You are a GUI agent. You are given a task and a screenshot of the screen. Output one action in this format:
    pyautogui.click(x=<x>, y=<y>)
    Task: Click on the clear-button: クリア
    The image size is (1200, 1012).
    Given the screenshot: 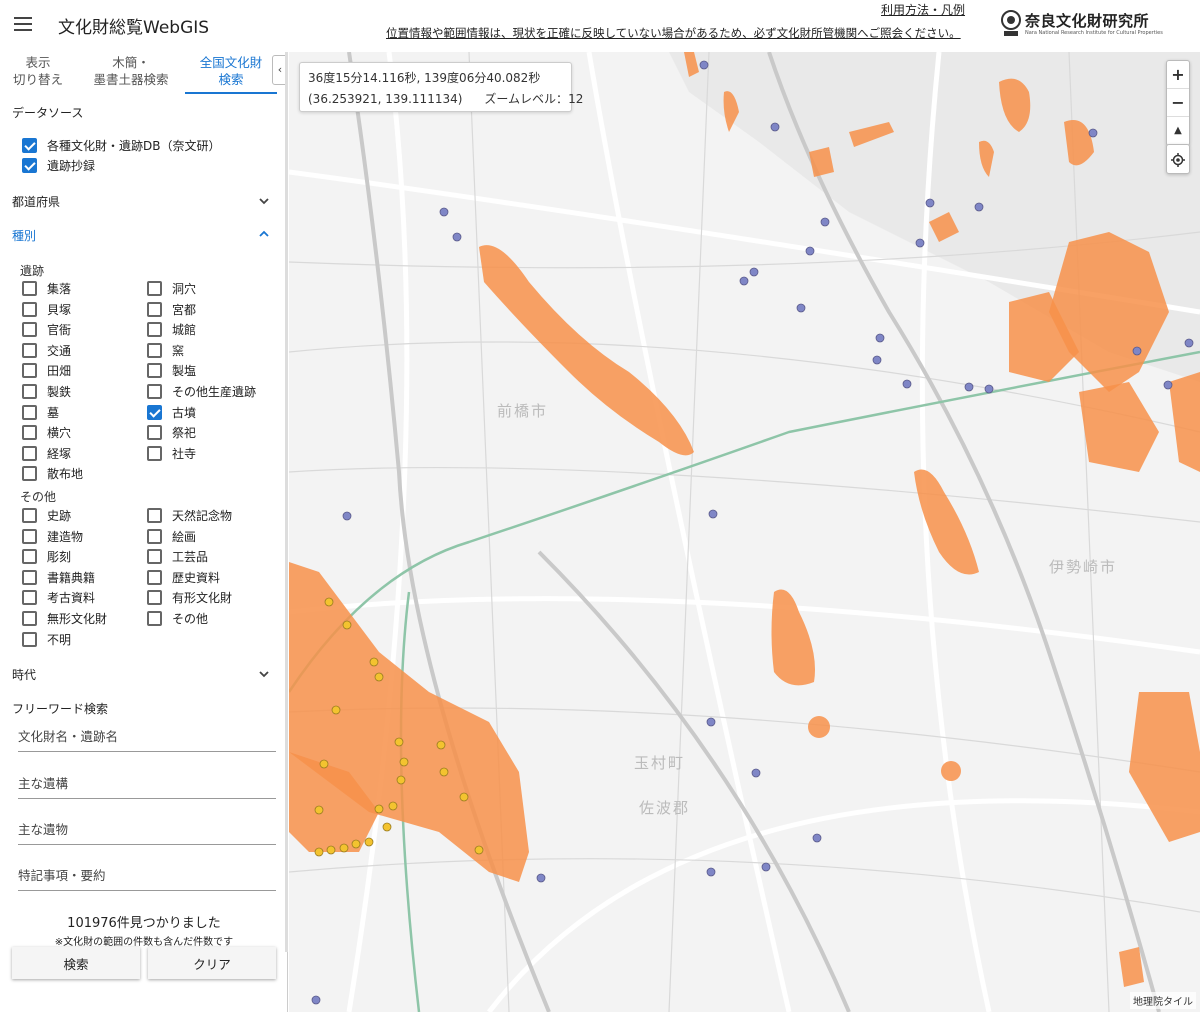 What is the action you would take?
    pyautogui.click(x=212, y=963)
    